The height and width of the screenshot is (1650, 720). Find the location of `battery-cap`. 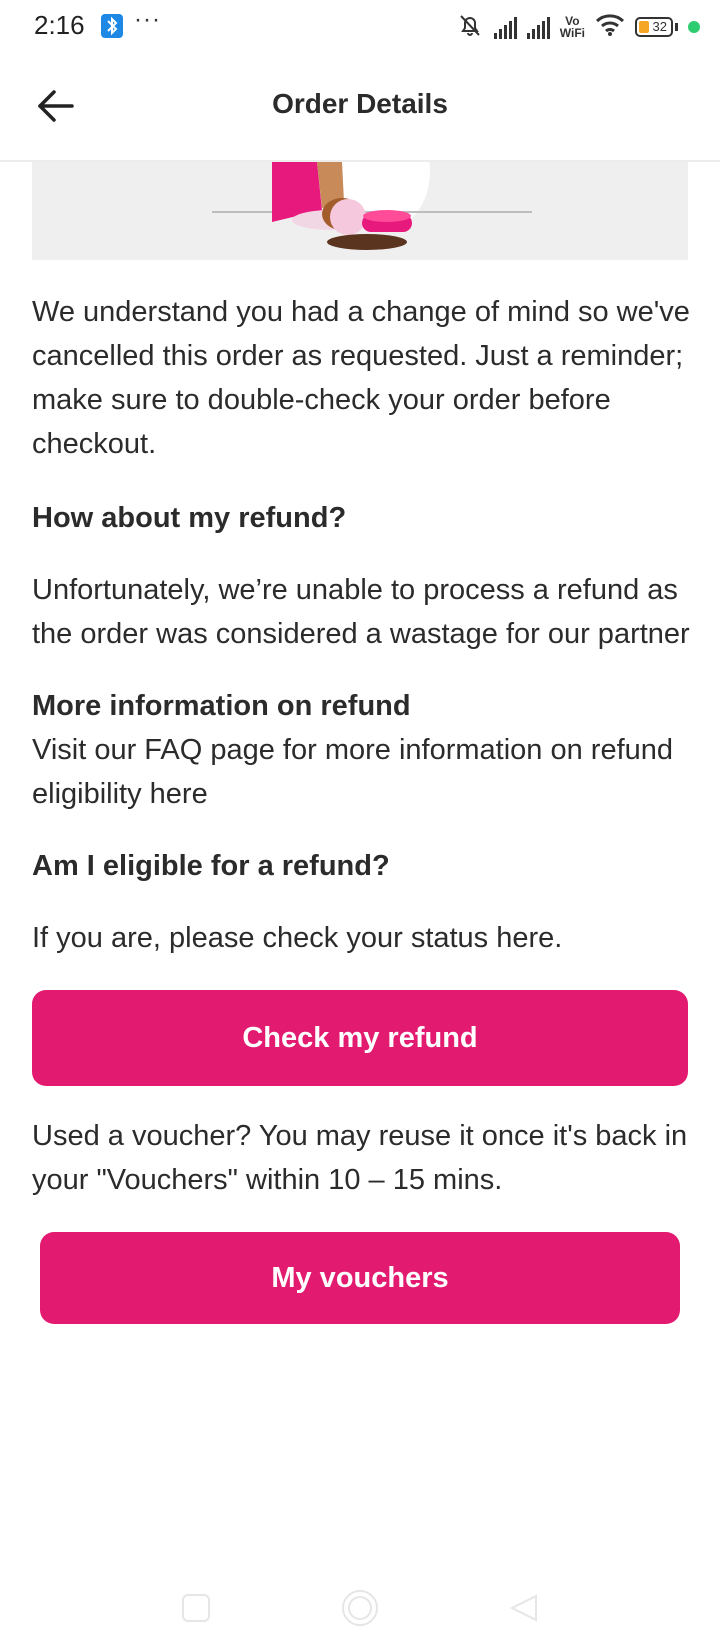

battery-cap is located at coordinates (676, 27).